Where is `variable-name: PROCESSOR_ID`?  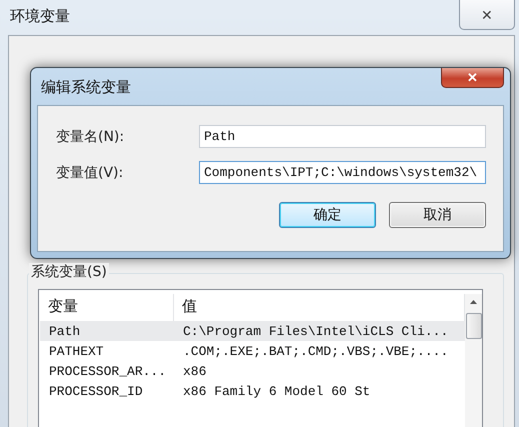
variable-name: PROCESSOR_ID is located at coordinates (96, 391).